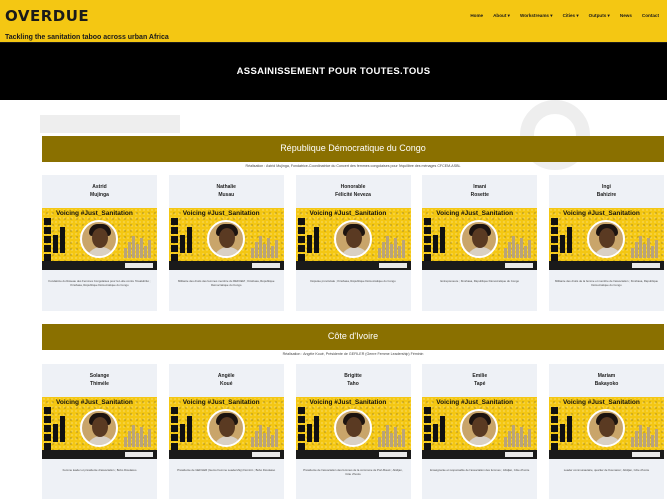  Describe the element at coordinates (99, 191) in the screenshot. I see `person-name: Astrid Mujinga` at that location.